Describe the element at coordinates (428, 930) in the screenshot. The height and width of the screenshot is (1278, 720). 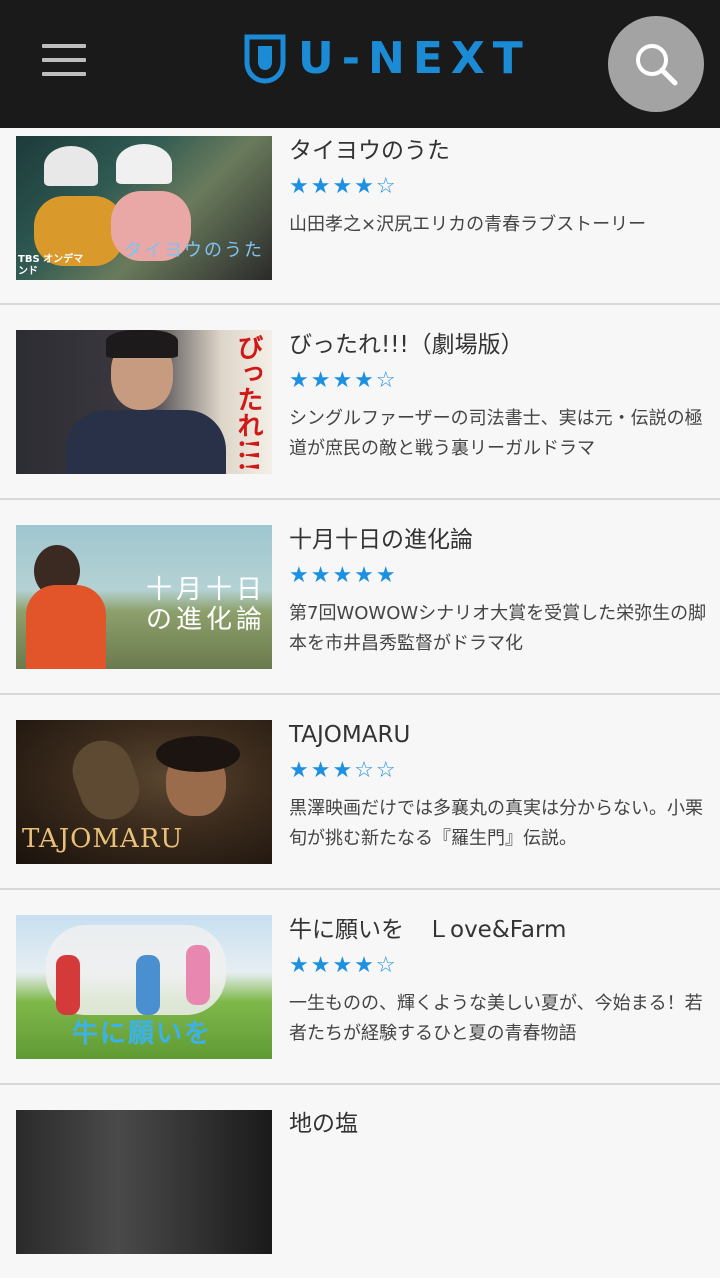
I see `item-title: 牛に願いを Ｌove&Farm` at that location.